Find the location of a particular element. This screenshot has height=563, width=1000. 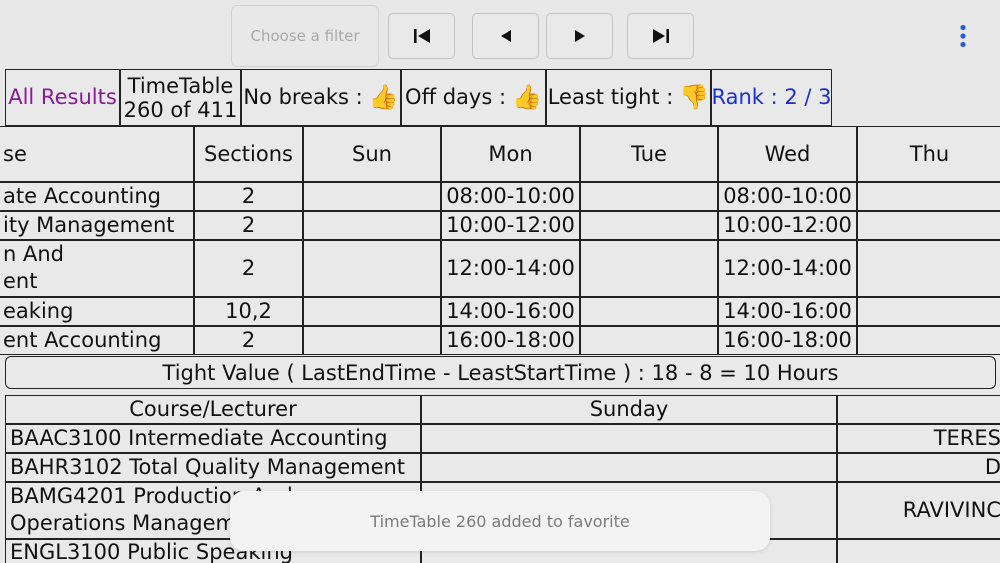

all-results-button: All Results is located at coordinates (62, 97).